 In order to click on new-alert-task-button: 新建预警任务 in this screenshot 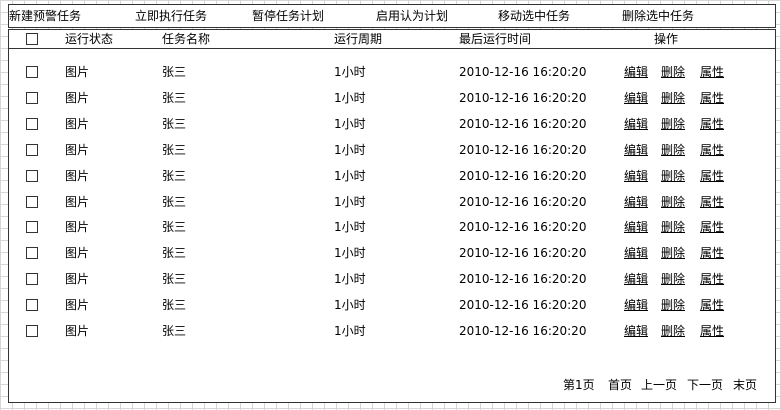, I will do `click(45, 16)`.